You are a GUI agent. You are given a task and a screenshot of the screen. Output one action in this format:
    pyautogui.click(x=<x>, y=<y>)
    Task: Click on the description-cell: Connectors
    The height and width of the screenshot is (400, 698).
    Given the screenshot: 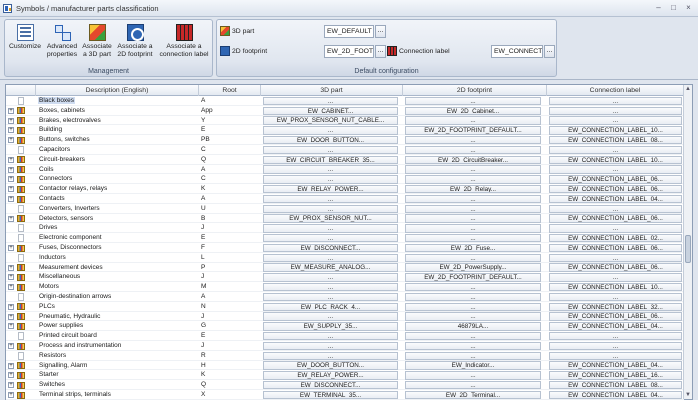 What is the action you would take?
    pyautogui.click(x=118, y=179)
    